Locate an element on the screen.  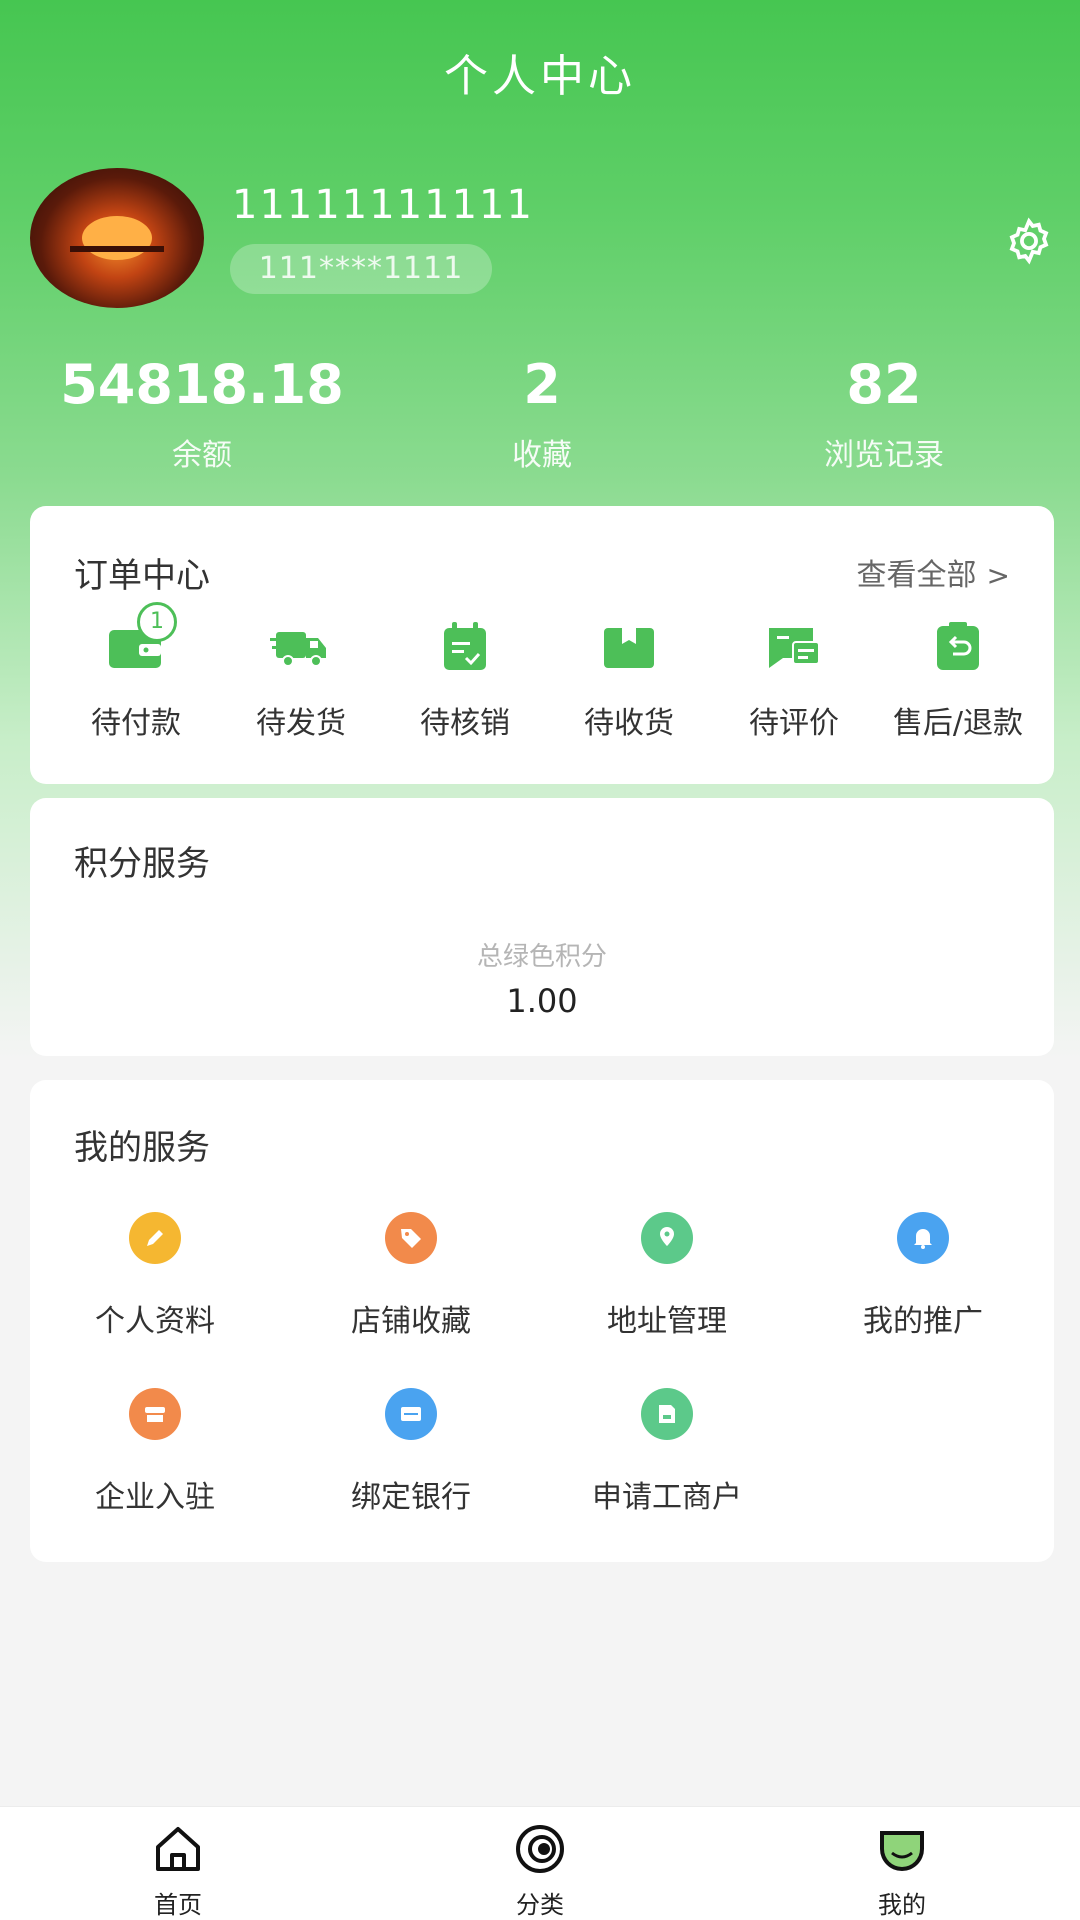
service-promotion: 我的推广 is located at coordinates (923, 1282).